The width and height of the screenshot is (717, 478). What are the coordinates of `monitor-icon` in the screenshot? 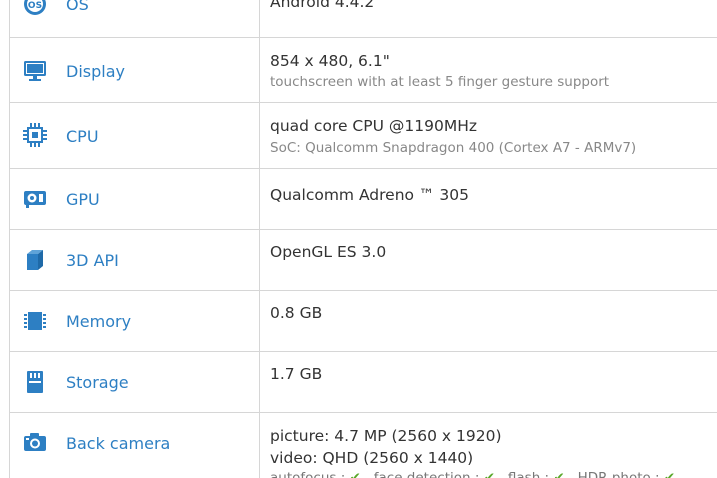 It's located at (35, 71).